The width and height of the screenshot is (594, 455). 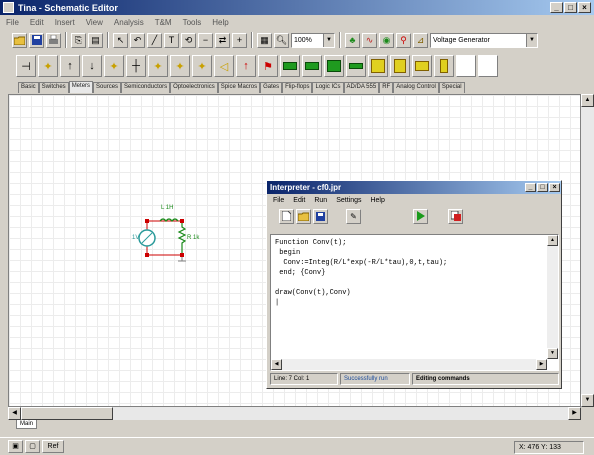 What do you see at coordinates (403, 40) in the screenshot?
I see `probe-icon: ⚲` at bounding box center [403, 40].